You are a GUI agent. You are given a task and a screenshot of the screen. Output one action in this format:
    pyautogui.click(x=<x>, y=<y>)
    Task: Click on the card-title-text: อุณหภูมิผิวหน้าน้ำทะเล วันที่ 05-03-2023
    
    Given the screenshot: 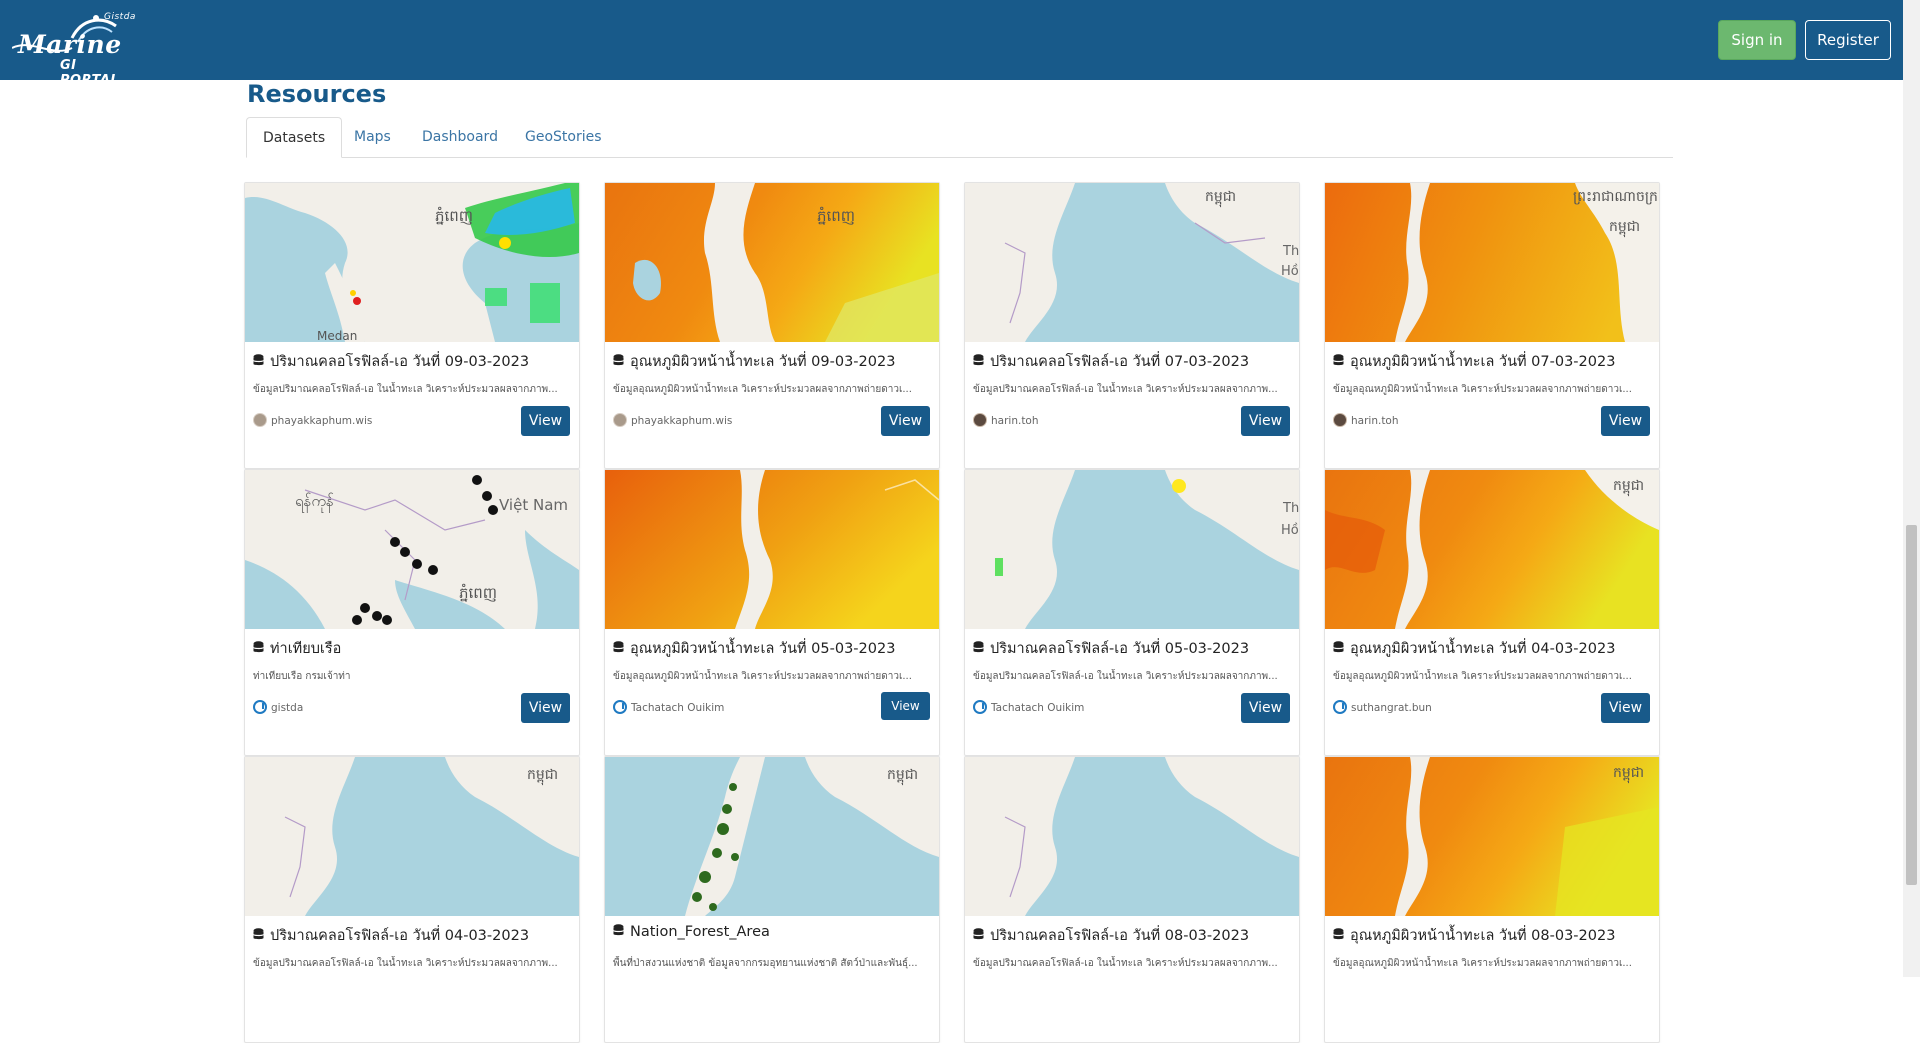 What is the action you would take?
    pyautogui.click(x=763, y=649)
    